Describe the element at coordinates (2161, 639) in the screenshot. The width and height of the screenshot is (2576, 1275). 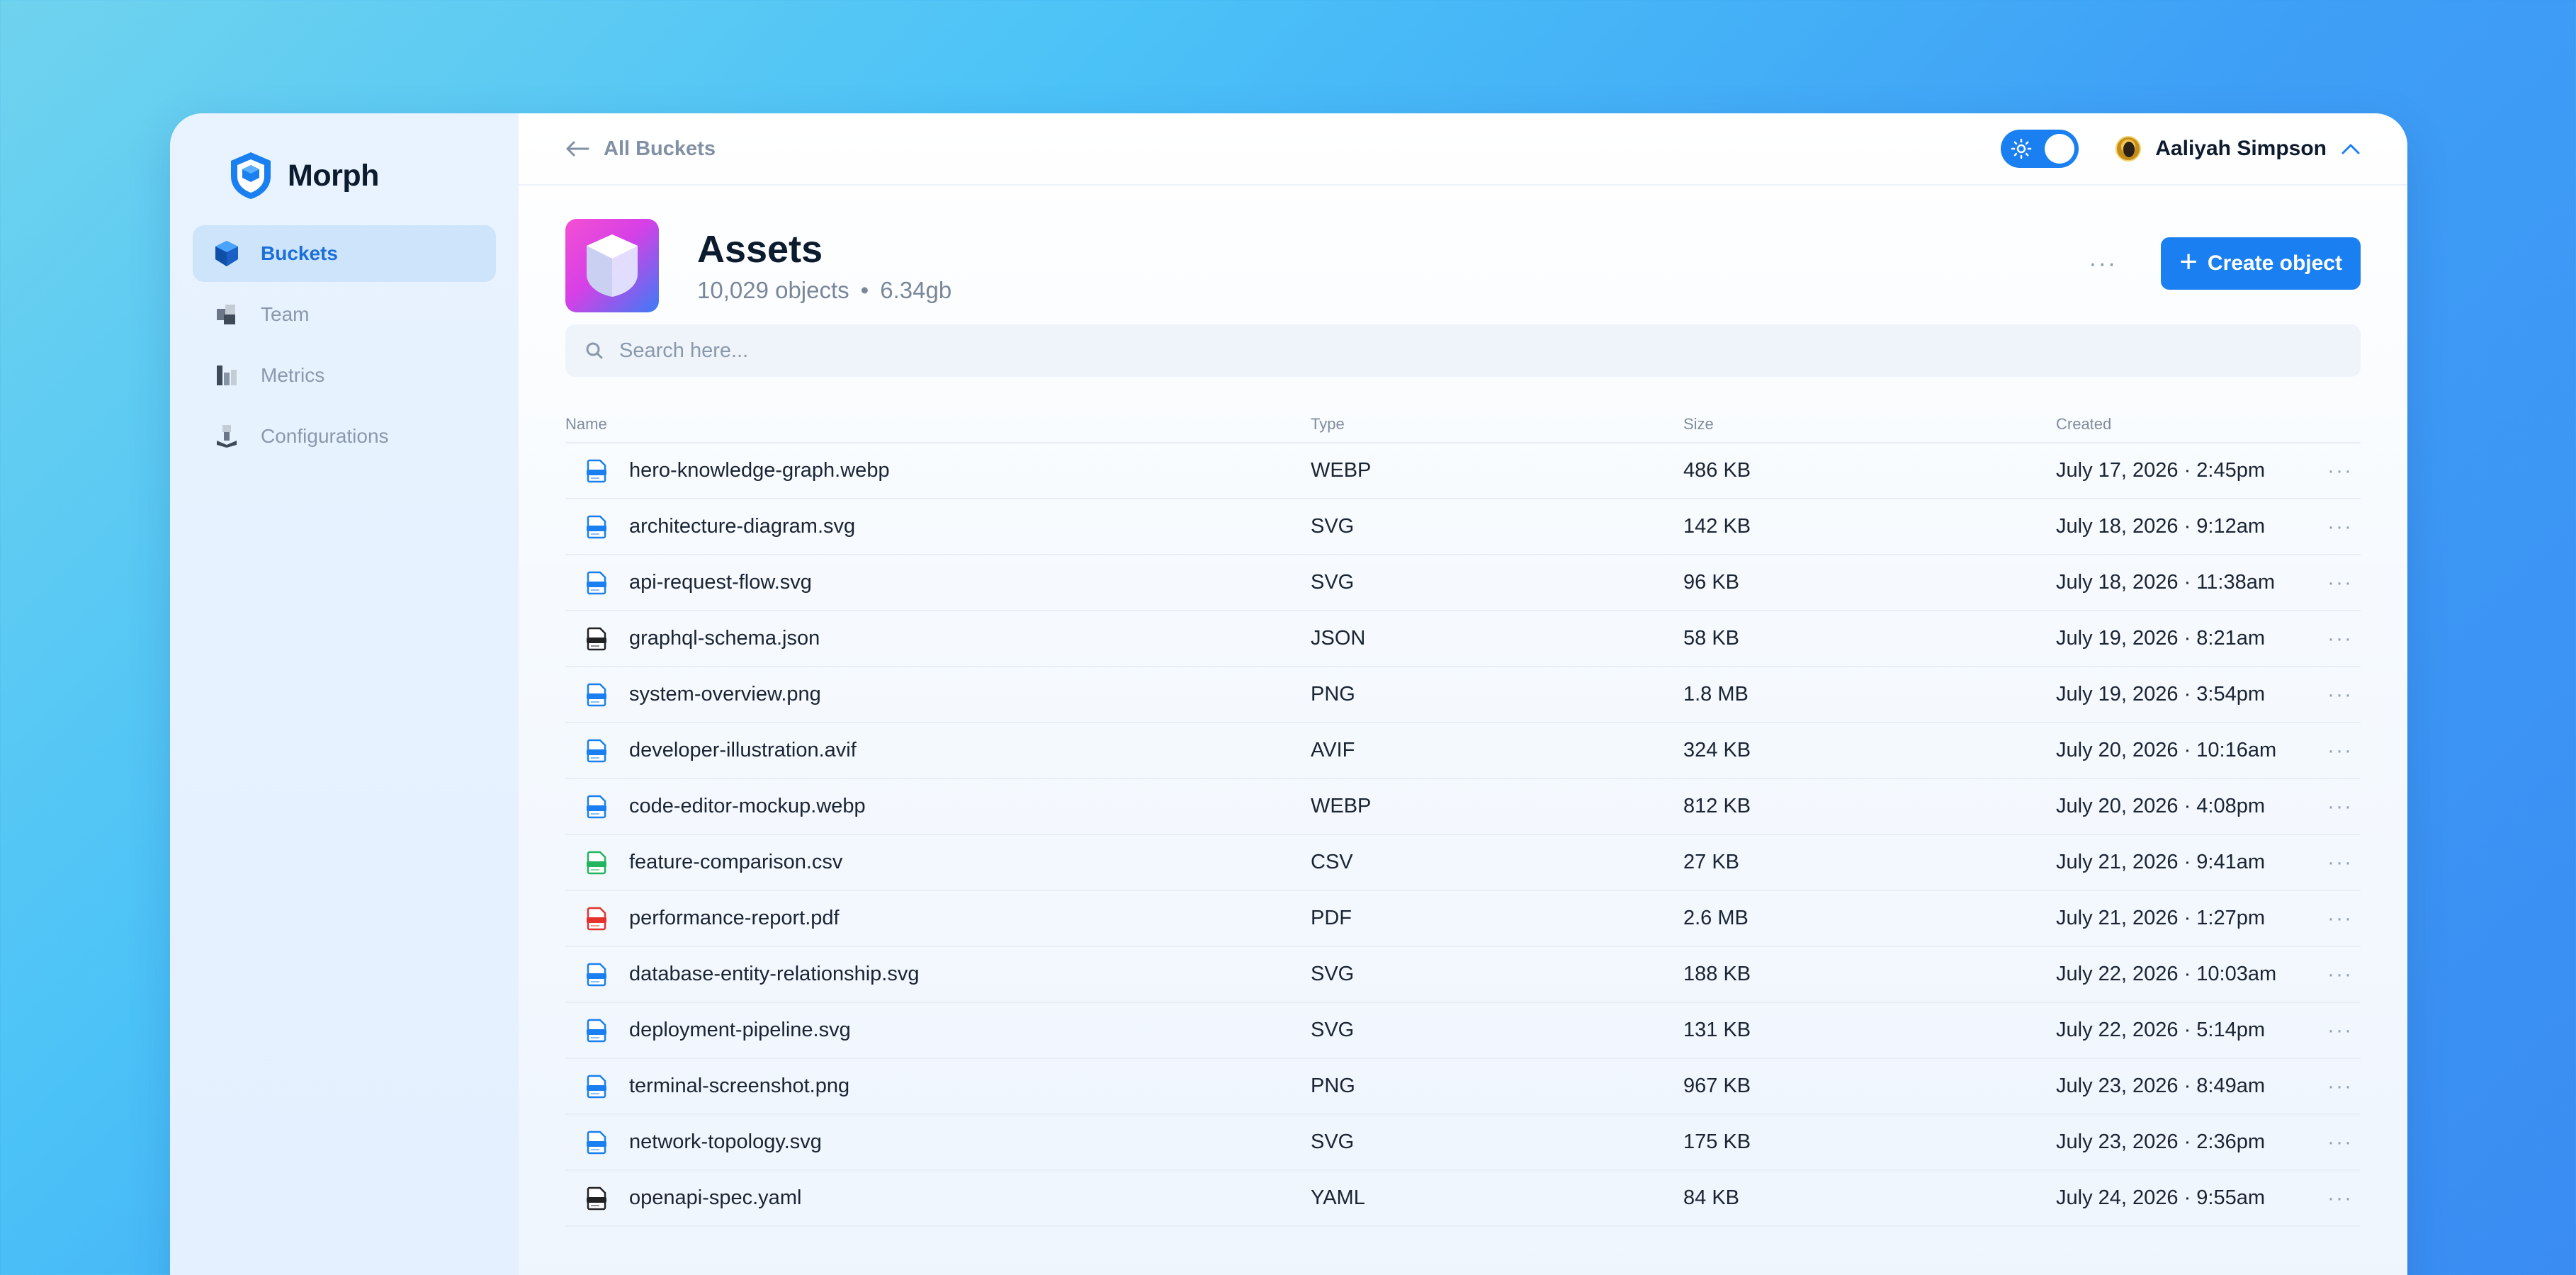
I see `cell-created: July 19, 2026 · 8:21am` at that location.